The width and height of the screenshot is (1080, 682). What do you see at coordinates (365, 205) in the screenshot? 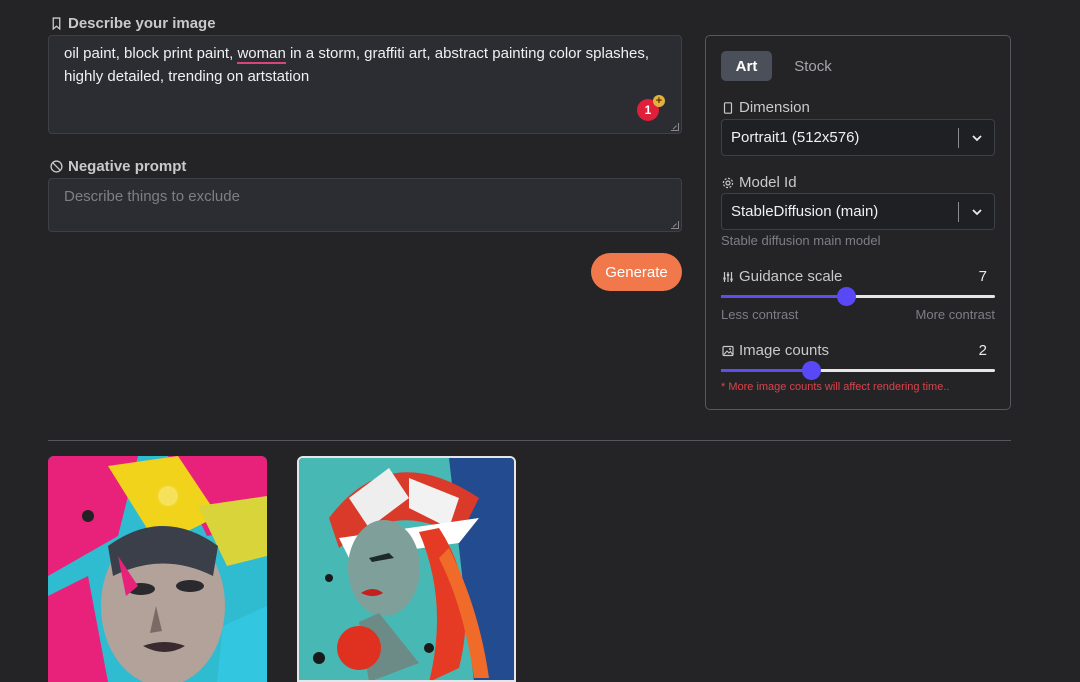
I see `negative-prompt-textarea: Describe things to exclude` at bounding box center [365, 205].